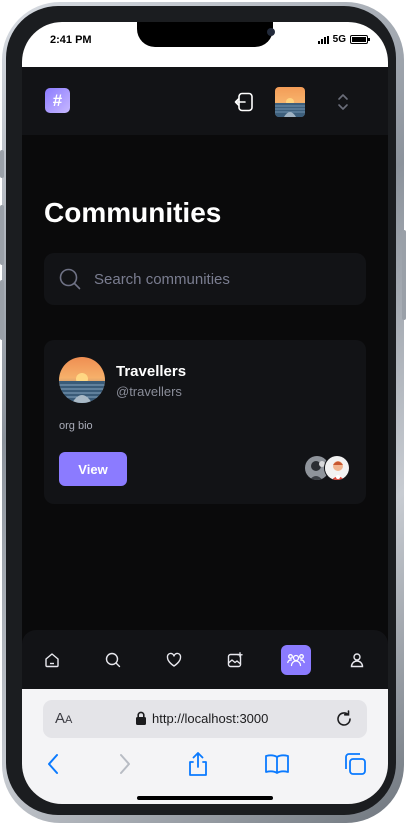  What do you see at coordinates (57, 100) in the screenshot?
I see `app-logo: #` at bounding box center [57, 100].